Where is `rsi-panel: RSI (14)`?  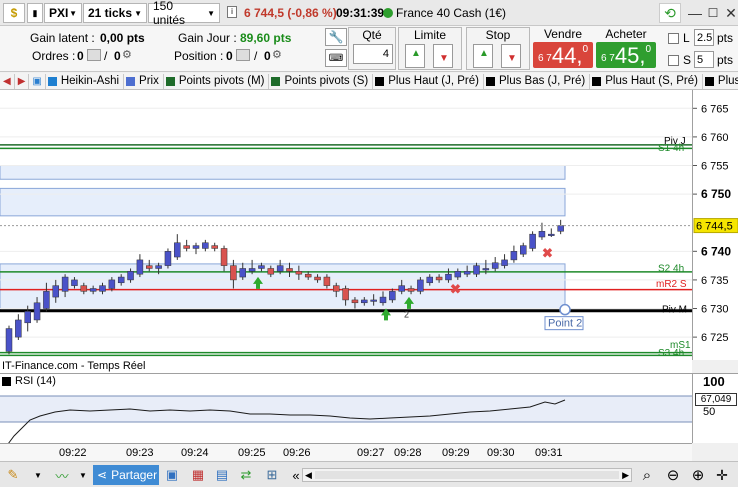 rsi-panel: RSI (14) is located at coordinates (346, 408).